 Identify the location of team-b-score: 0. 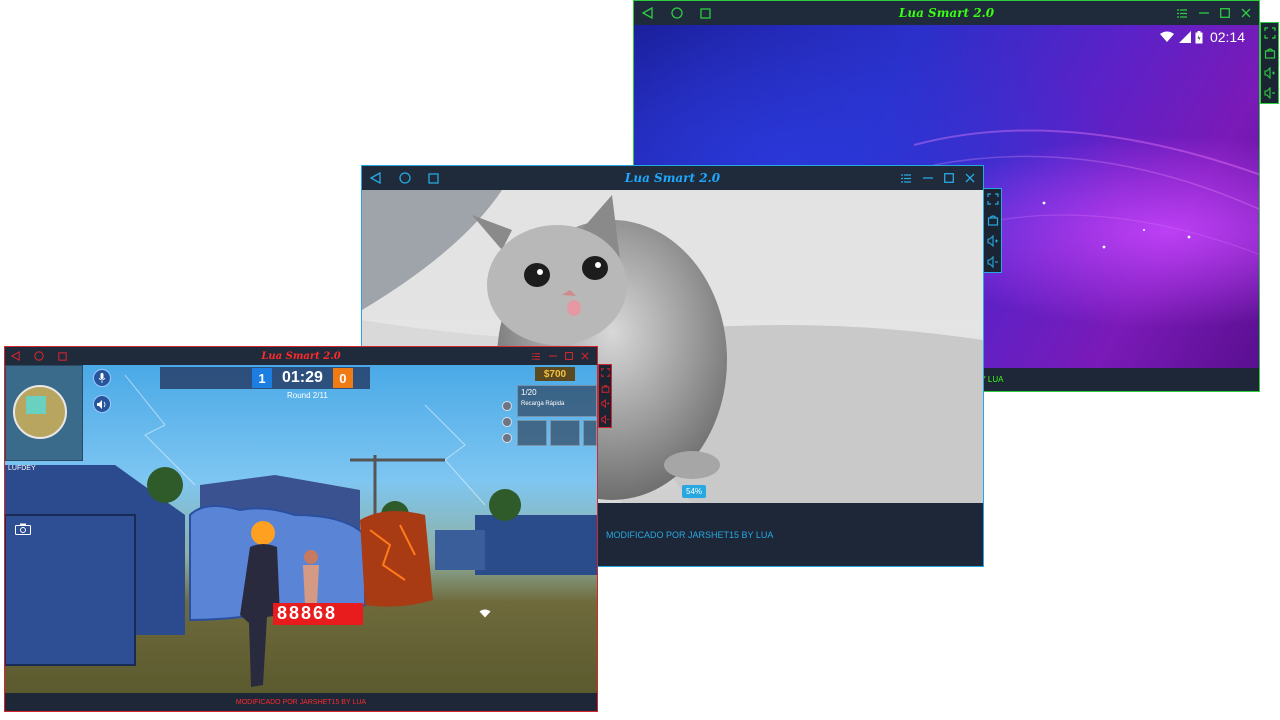
(342, 378).